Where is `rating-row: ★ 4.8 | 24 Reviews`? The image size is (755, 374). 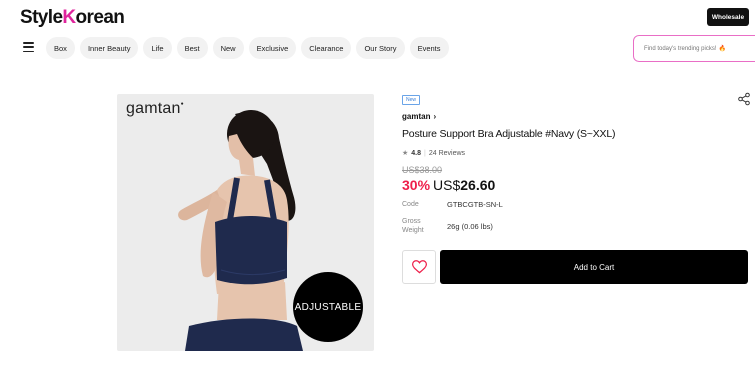
rating-row: ★ 4.8 | 24 Reviews is located at coordinates (433, 153).